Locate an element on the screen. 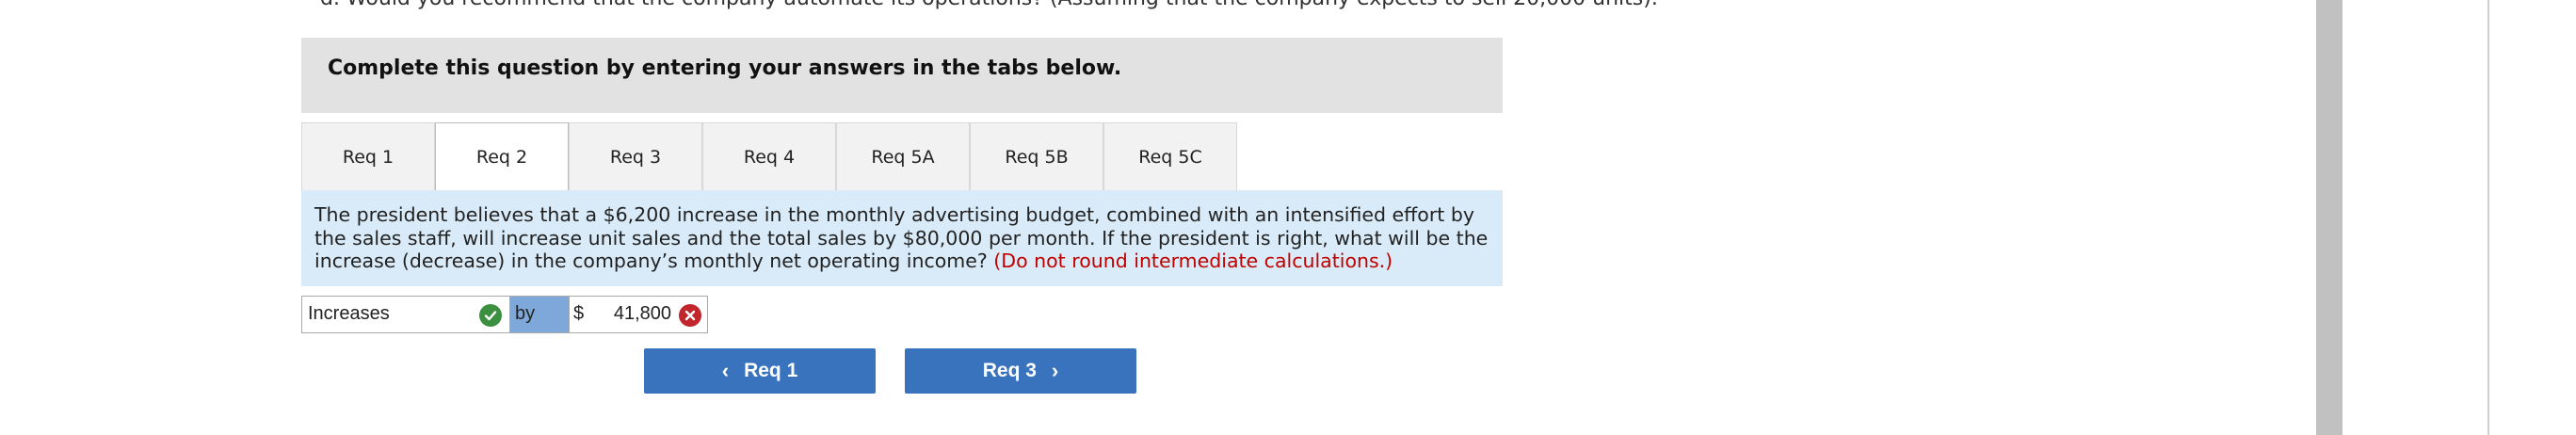 This screenshot has height=435, width=2576. incorrect-x-icon is located at coordinates (690, 315).